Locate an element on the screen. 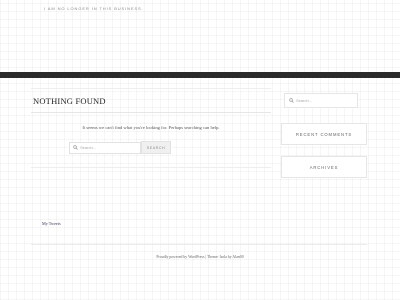 This screenshot has width=400, height=300. widget-title: RECENT COMMENTS is located at coordinates (324, 134).